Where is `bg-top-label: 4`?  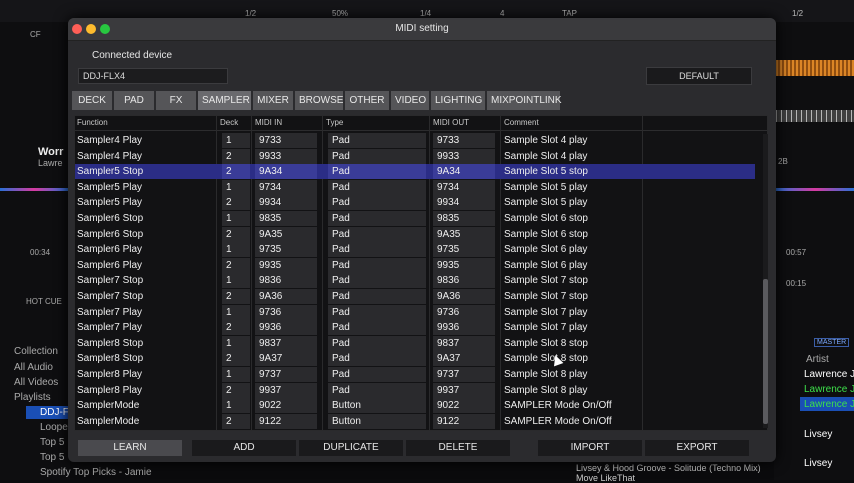
bg-top-label: 4 is located at coordinates (502, 13).